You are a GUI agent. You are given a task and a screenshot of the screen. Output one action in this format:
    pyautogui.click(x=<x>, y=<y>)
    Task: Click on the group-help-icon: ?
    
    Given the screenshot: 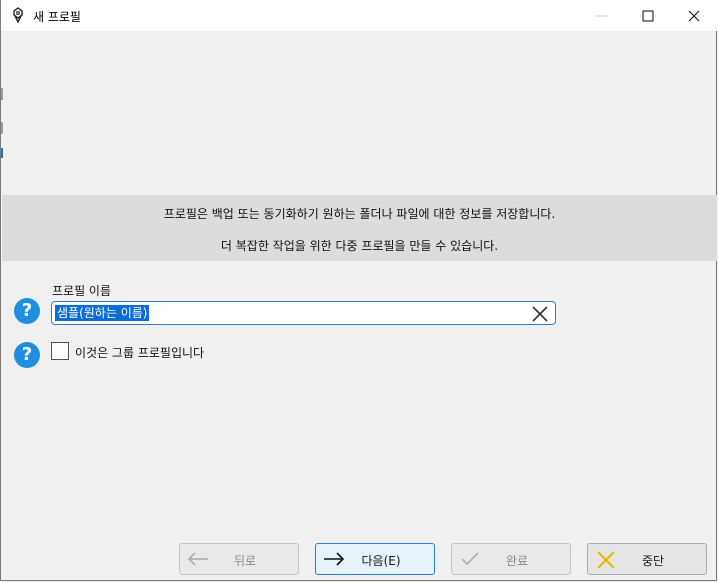 What is the action you would take?
    pyautogui.click(x=27, y=355)
    